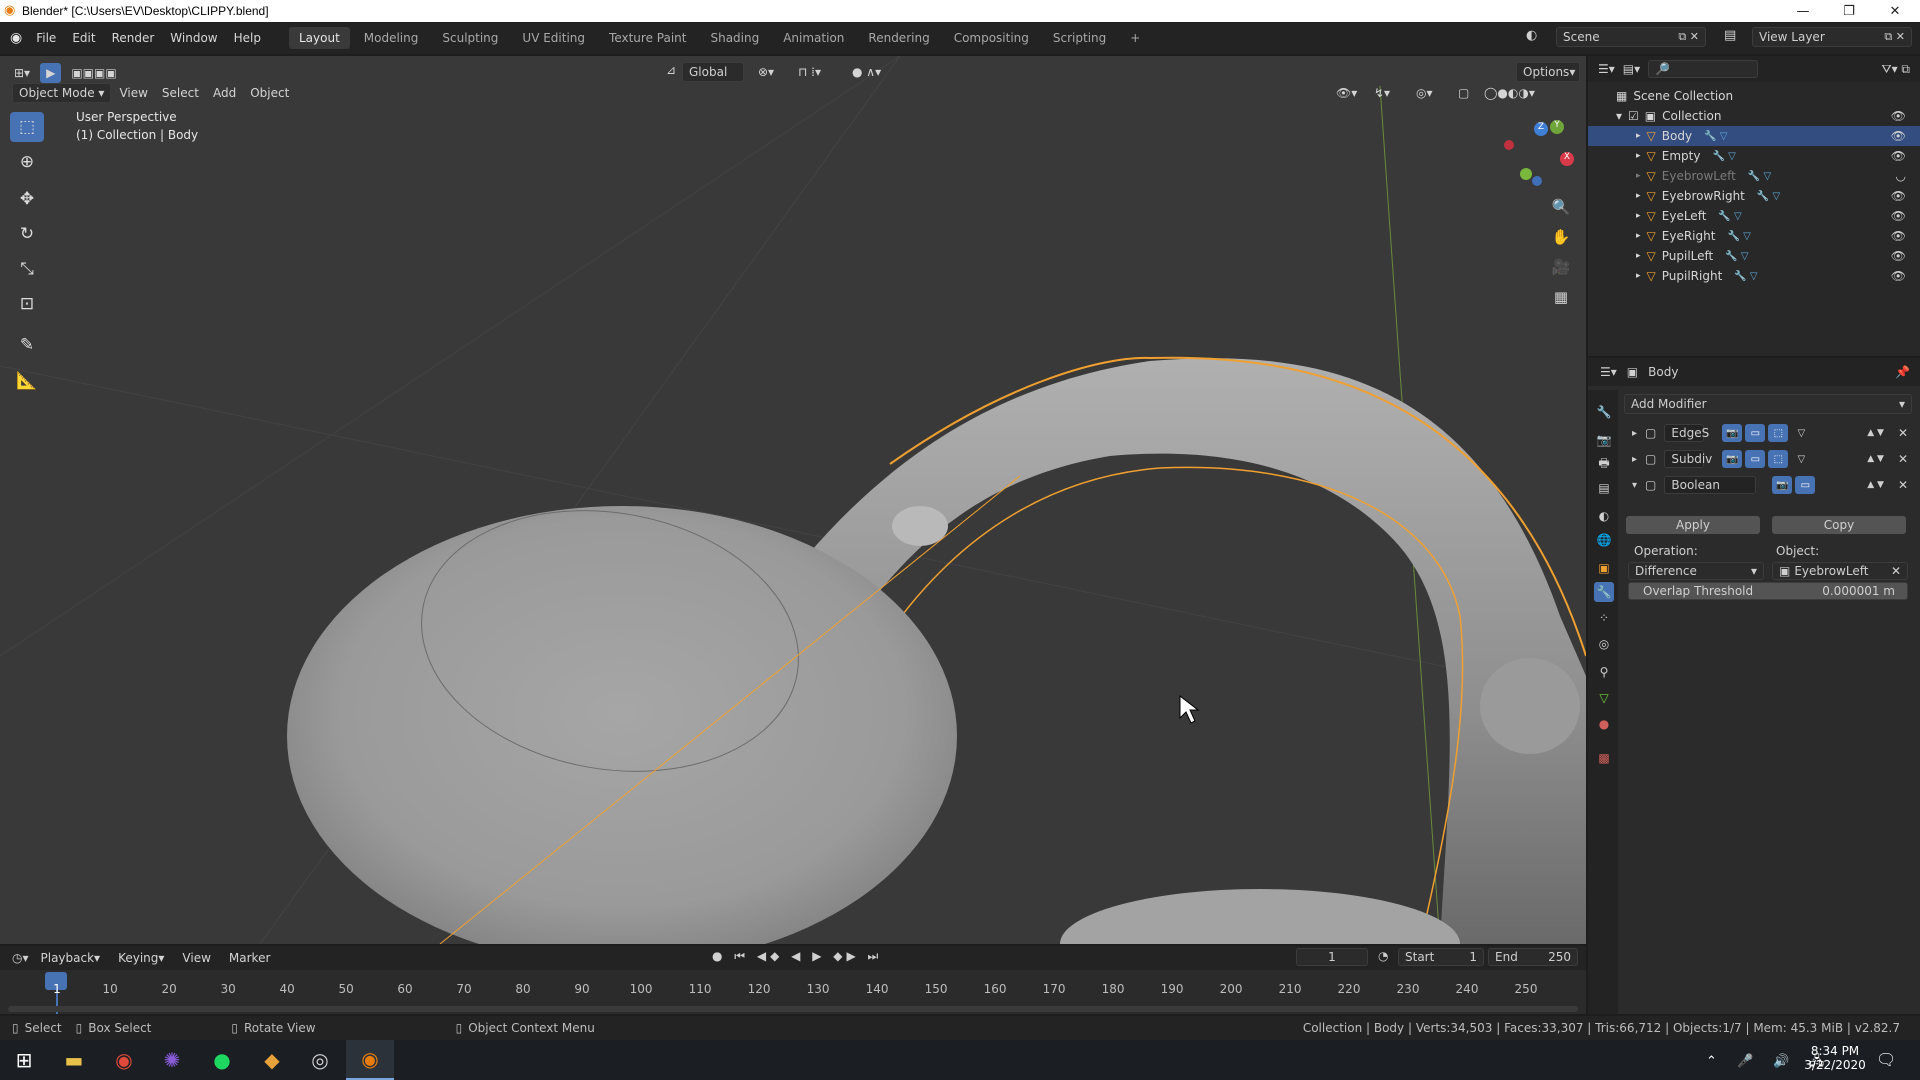  What do you see at coordinates (1903, 459) in the screenshot?
I see `remove-modifier-icon: ✕` at bounding box center [1903, 459].